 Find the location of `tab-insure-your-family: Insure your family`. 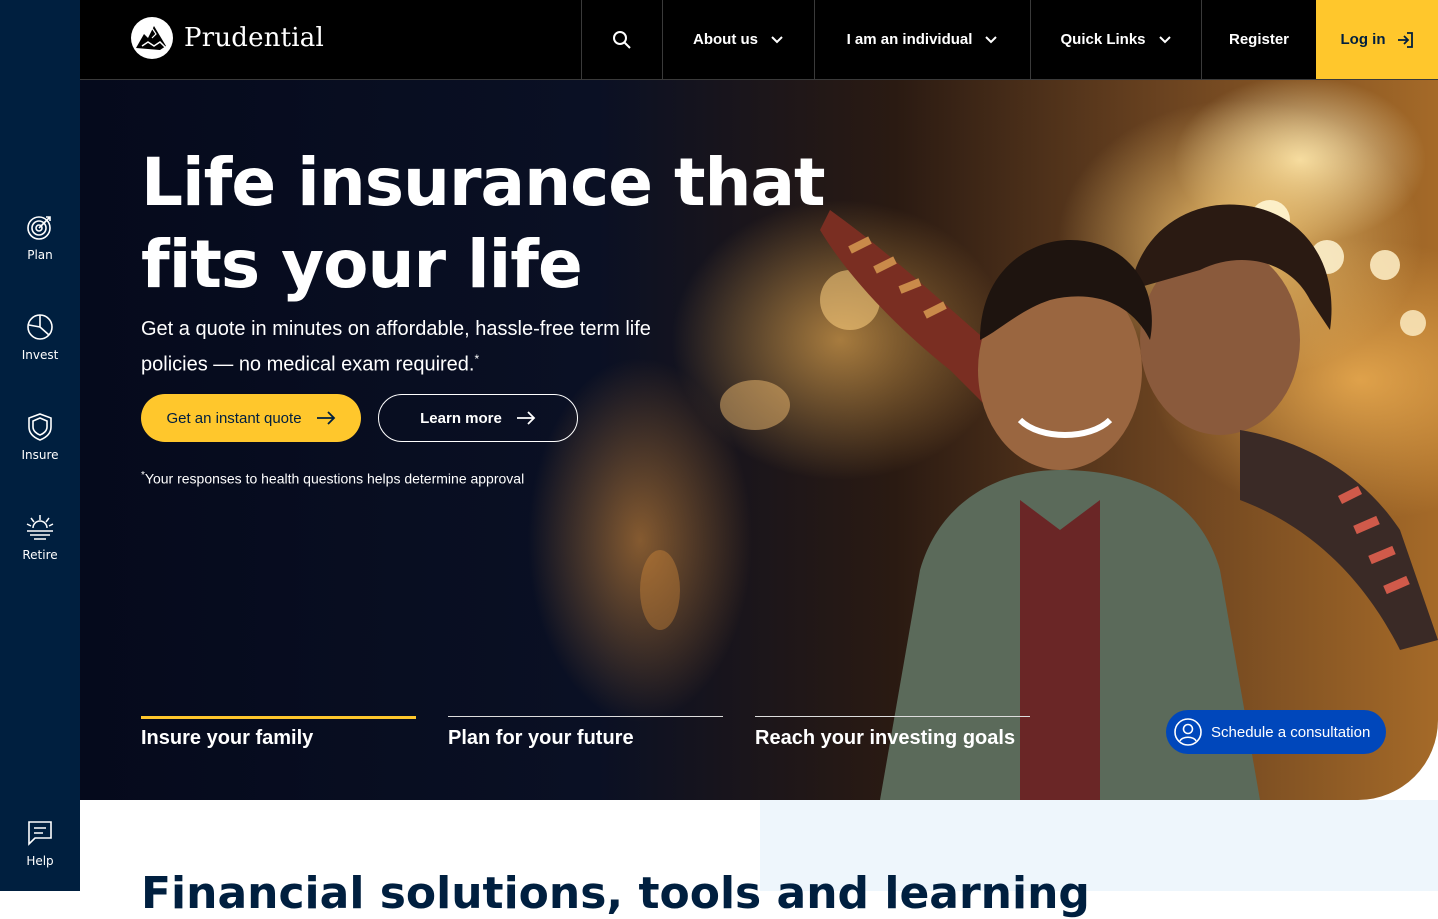

tab-insure-your-family: Insure your family is located at coordinates (278, 733).